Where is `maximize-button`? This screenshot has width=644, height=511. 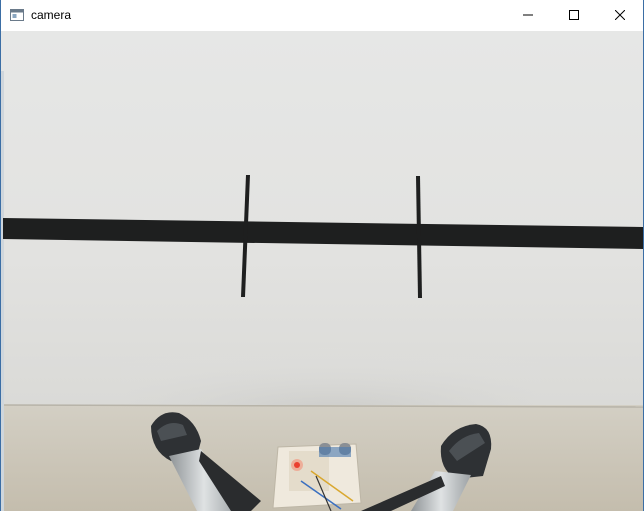
maximize-button is located at coordinates (574, 15).